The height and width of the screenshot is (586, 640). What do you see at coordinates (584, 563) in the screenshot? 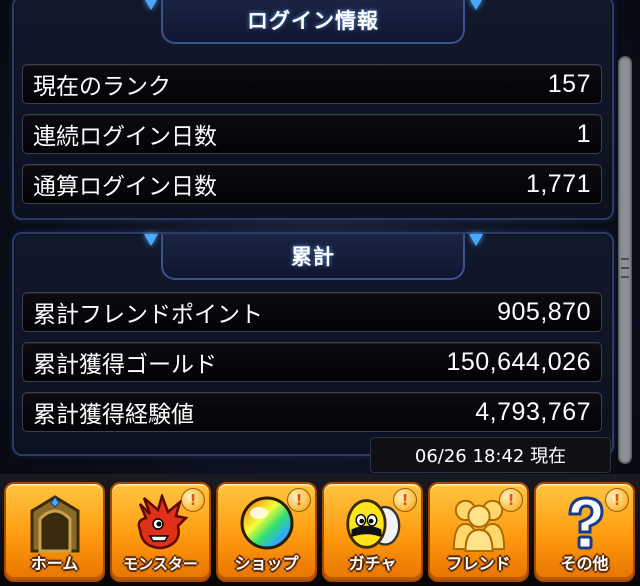
I see `nav-label: その他` at bounding box center [584, 563].